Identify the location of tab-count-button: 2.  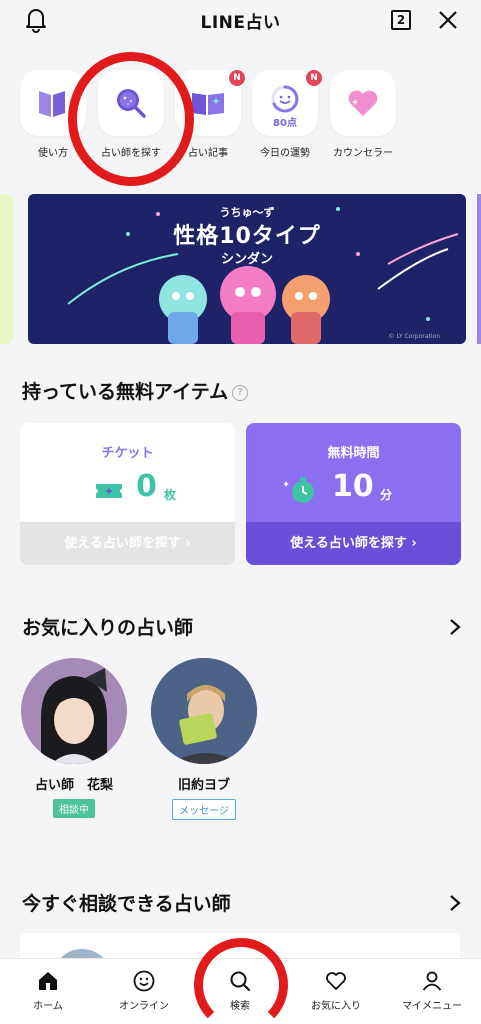
(401, 20).